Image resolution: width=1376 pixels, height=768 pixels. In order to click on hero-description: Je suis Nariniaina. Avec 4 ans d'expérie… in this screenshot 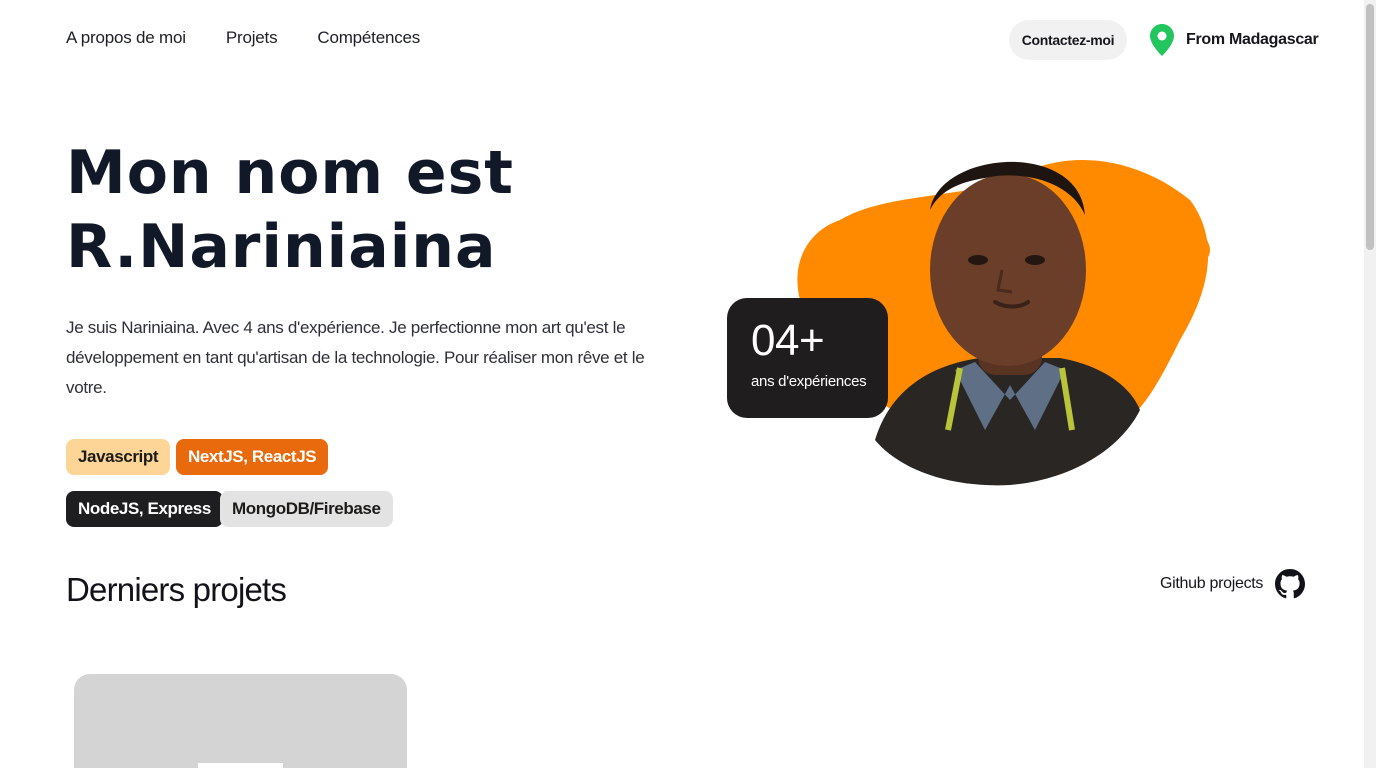, I will do `click(355, 357)`.